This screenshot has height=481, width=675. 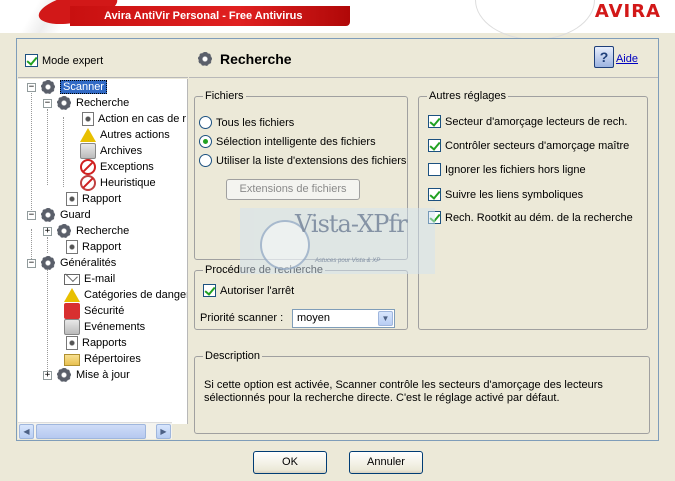 I want to click on magnifier-icon, so click(x=88, y=183).